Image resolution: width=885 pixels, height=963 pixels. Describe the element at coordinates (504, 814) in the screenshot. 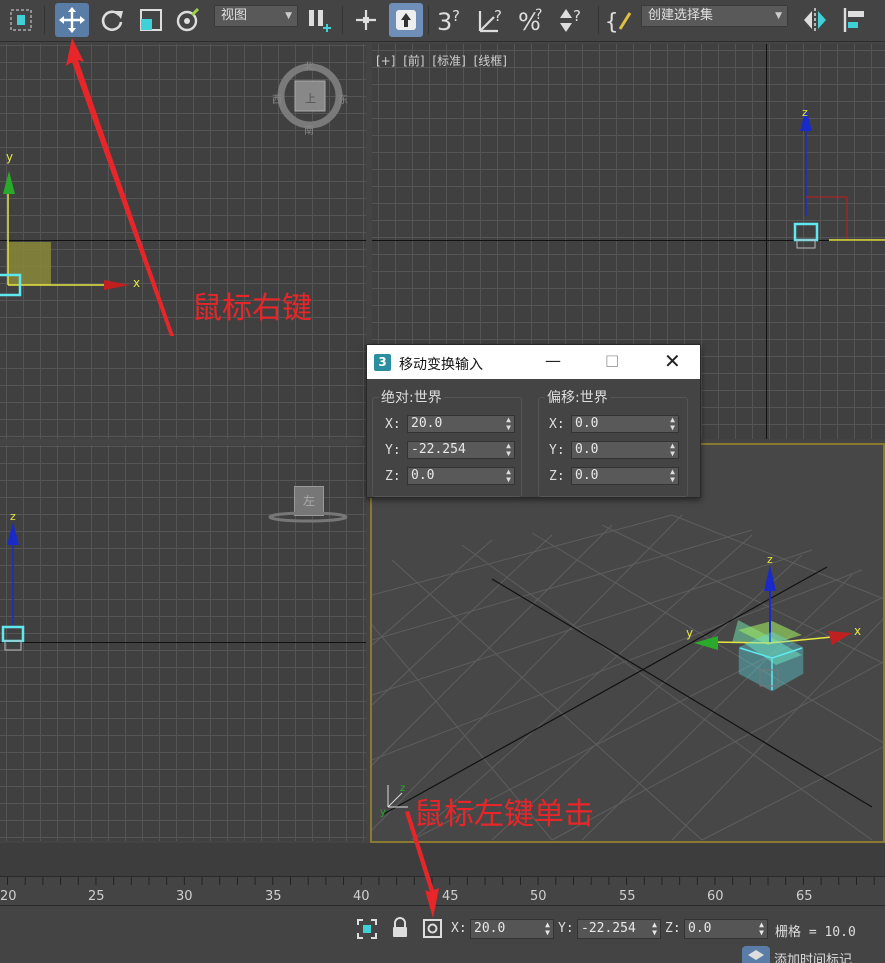

I see `annotation-left-click: 鼠标左键单击` at that location.